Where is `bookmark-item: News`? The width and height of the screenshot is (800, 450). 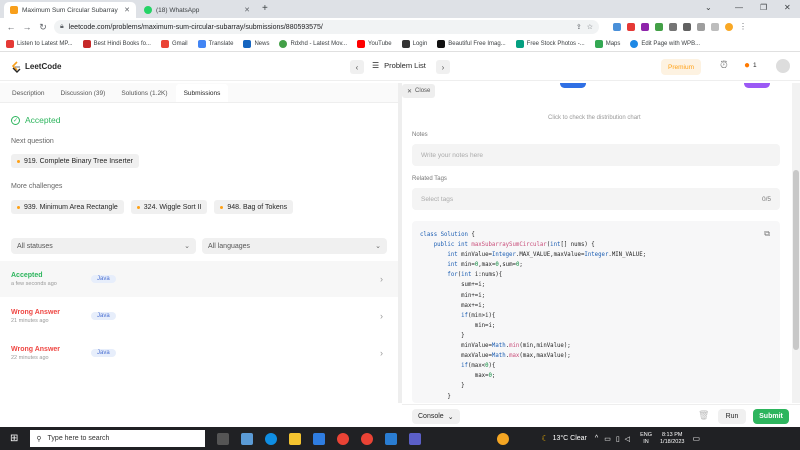
bookmark-item: News is located at coordinates (256, 43).